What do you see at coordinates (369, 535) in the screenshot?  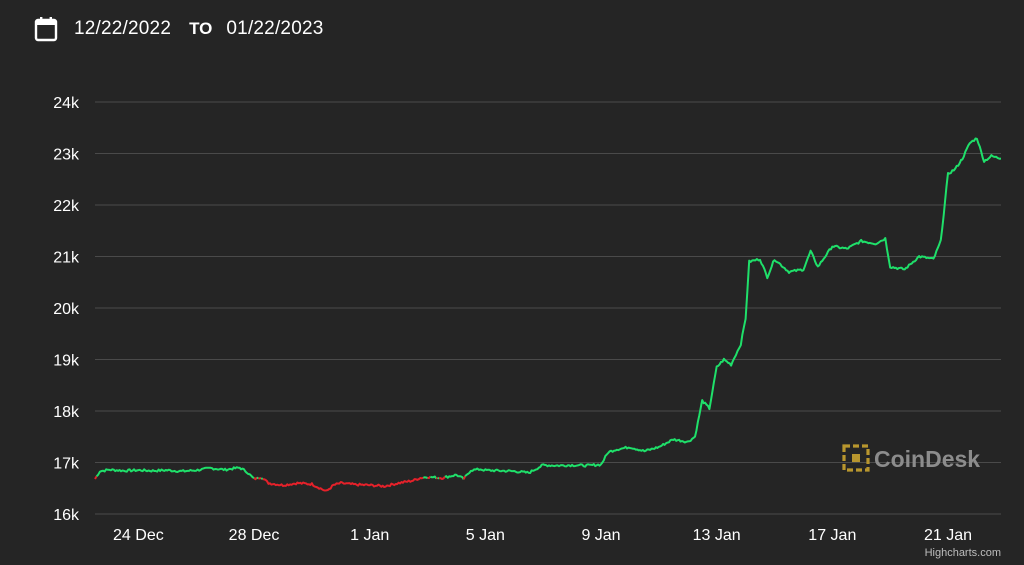 I see `x-tick-label: 1 Jan` at bounding box center [369, 535].